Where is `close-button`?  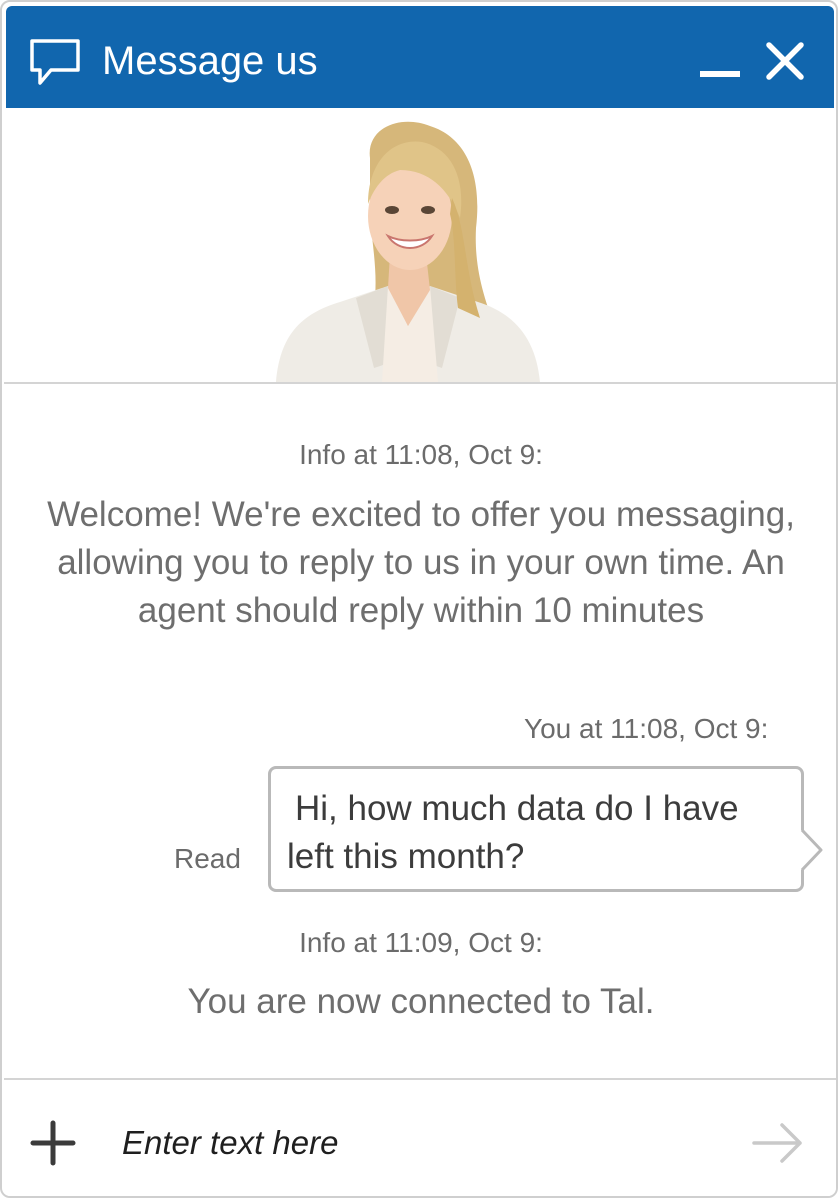
close-button is located at coordinates (785, 61).